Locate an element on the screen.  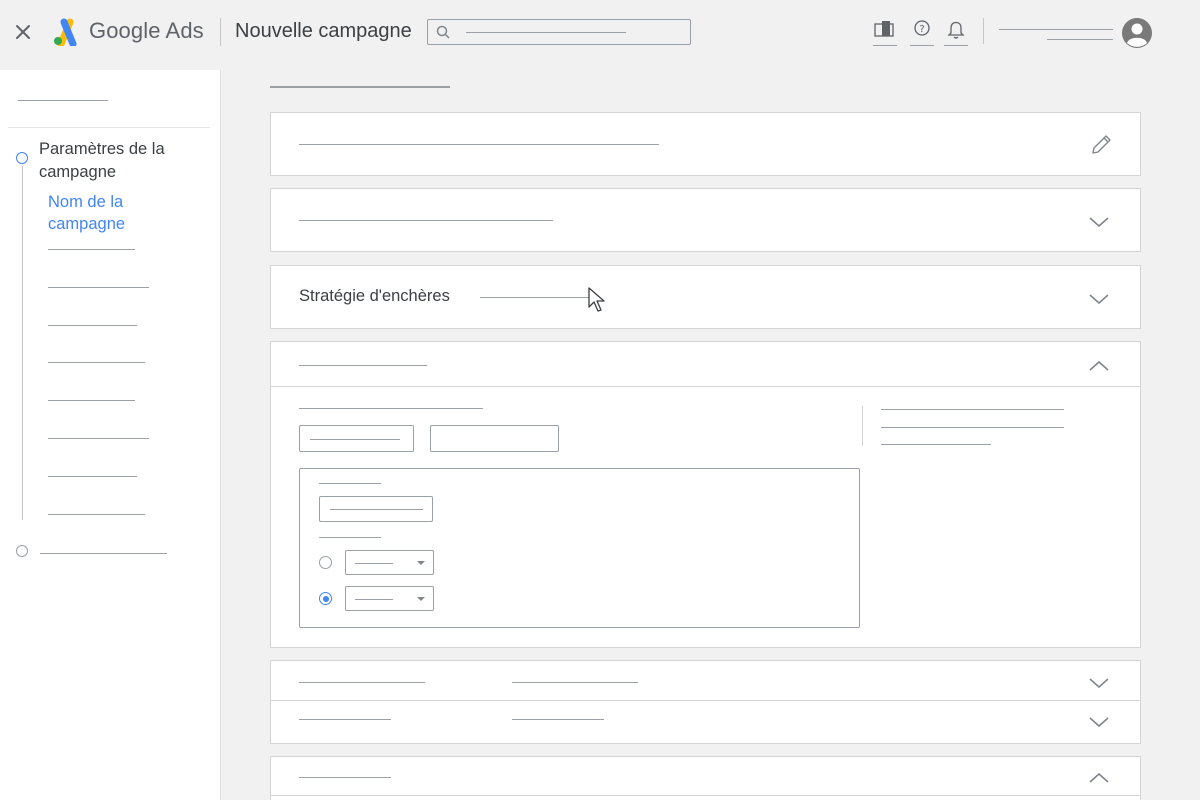
settings-section-card is located at coordinates (705, 220).